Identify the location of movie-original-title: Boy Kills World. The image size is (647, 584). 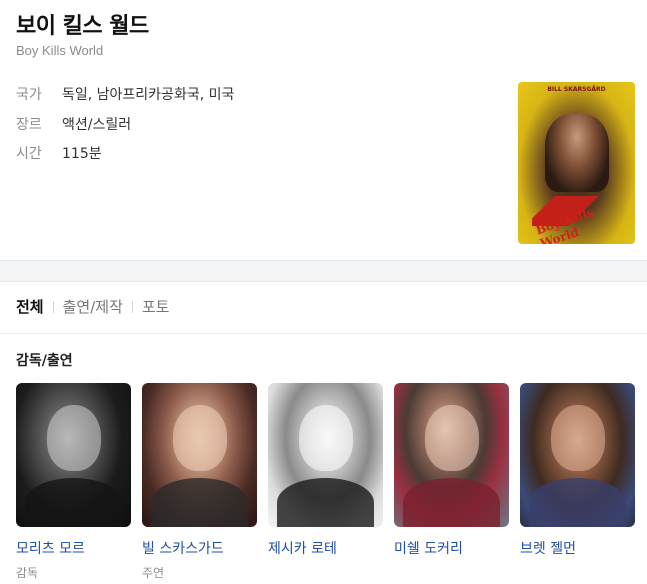
(60, 50).